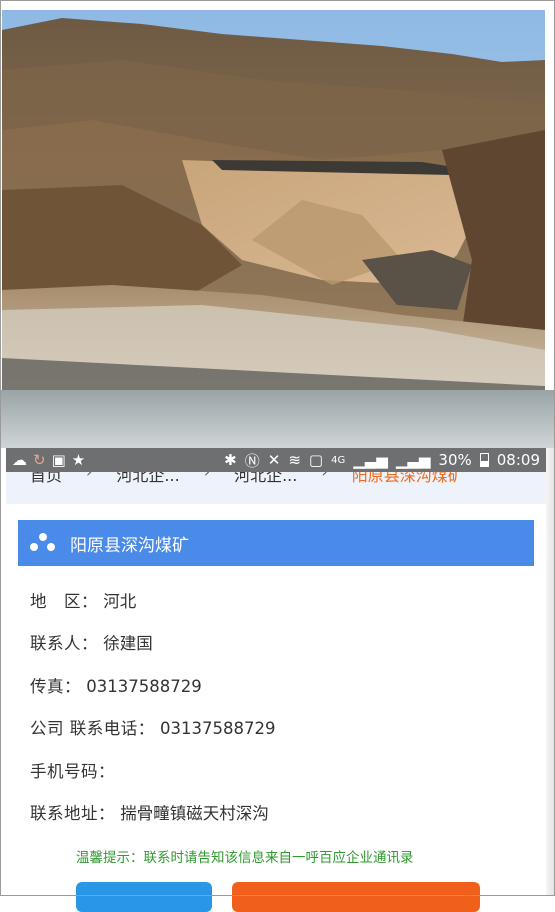  What do you see at coordinates (39, 460) in the screenshot?
I see `notification-icon: ↻` at bounding box center [39, 460].